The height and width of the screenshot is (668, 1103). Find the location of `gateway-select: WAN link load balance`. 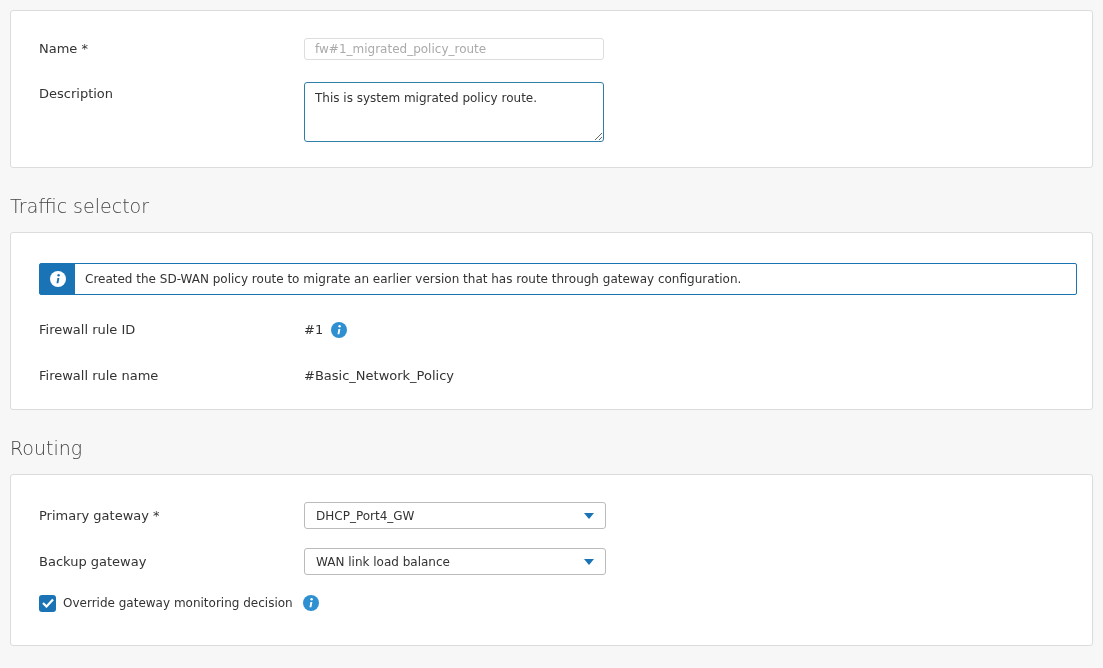

gateway-select: WAN link load balance is located at coordinates (455, 561).